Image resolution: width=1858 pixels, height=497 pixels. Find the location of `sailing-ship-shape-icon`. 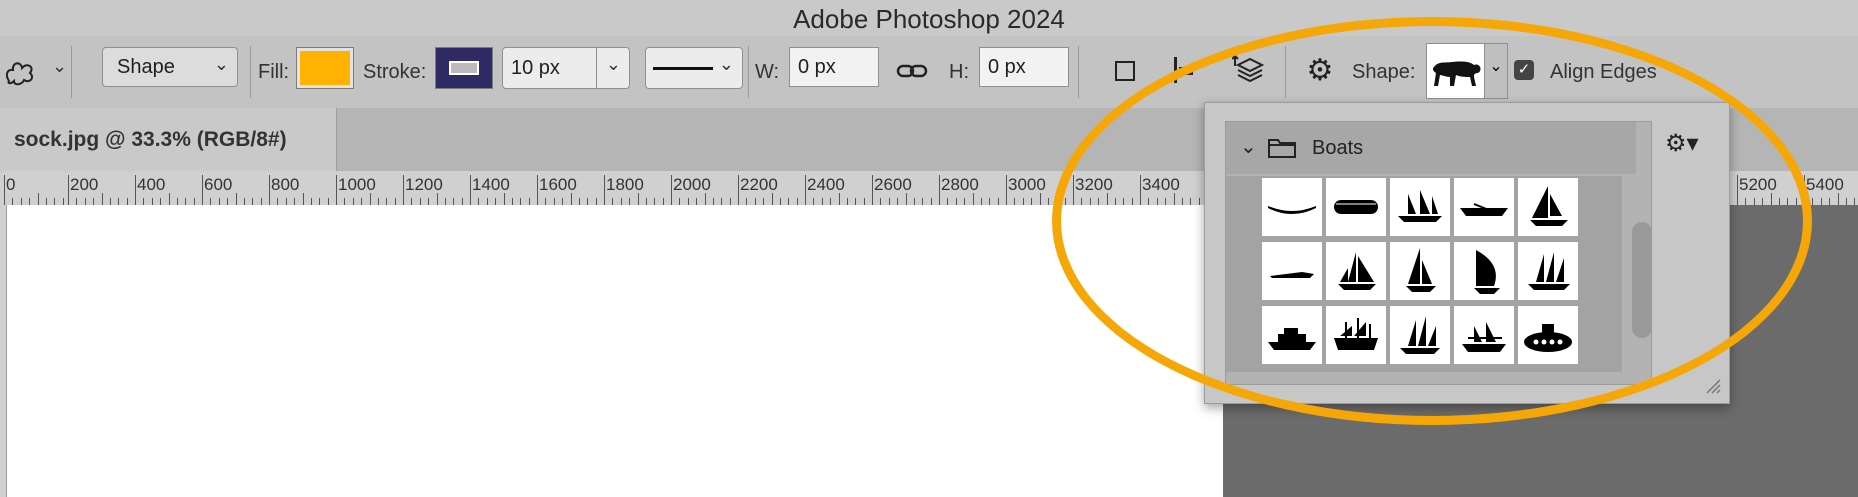

sailing-ship-shape-icon is located at coordinates (1420, 206).